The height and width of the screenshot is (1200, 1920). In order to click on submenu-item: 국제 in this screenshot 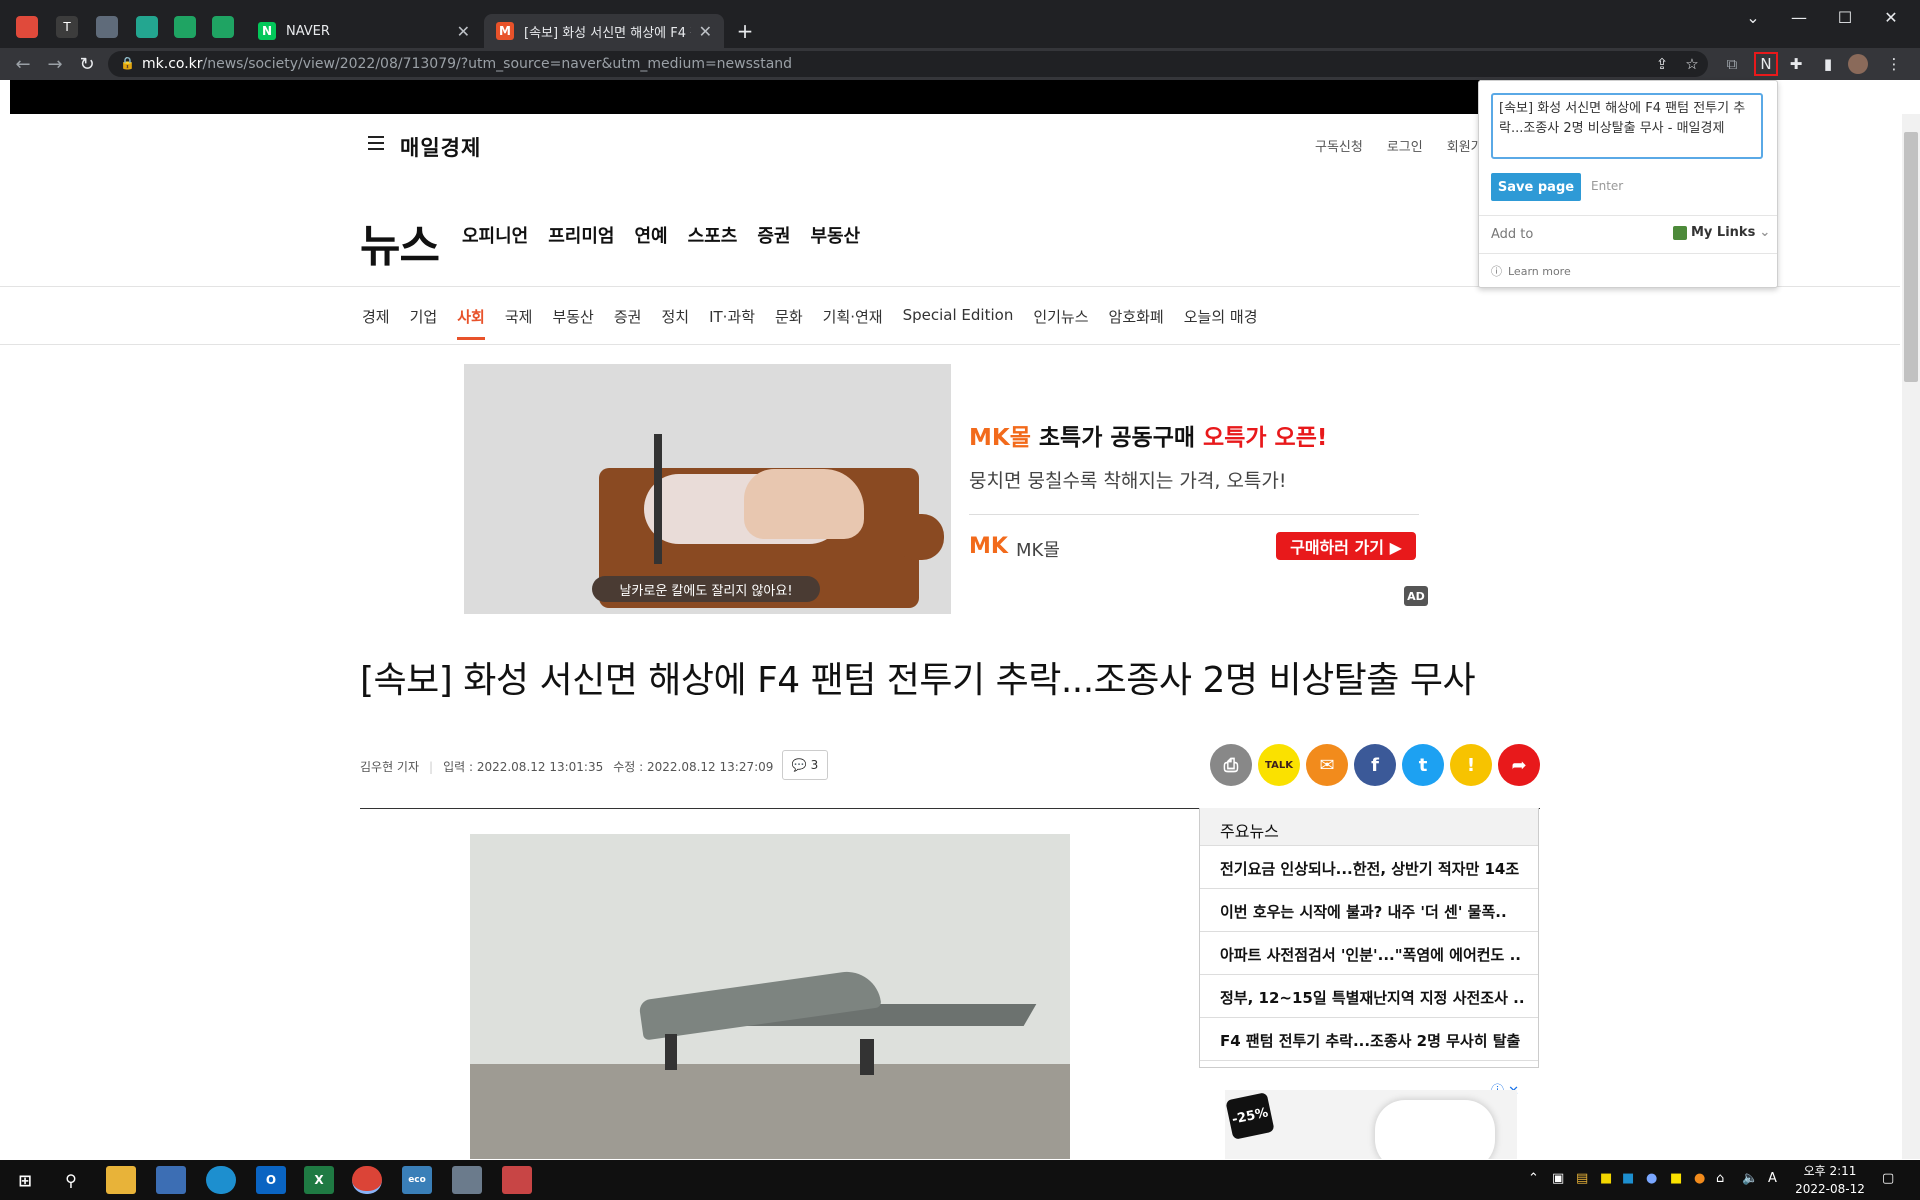, I will do `click(519, 323)`.